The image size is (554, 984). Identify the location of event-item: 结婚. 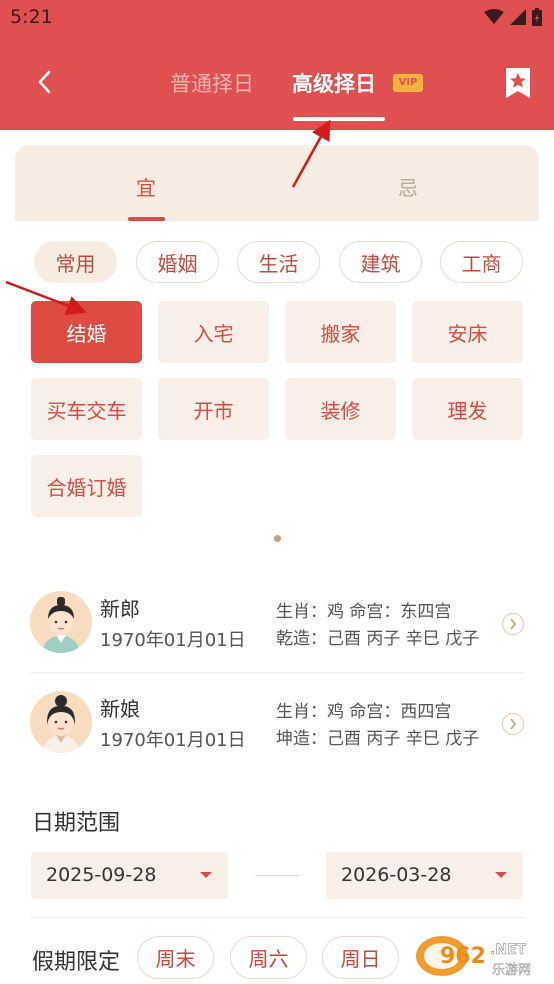
(86, 332).